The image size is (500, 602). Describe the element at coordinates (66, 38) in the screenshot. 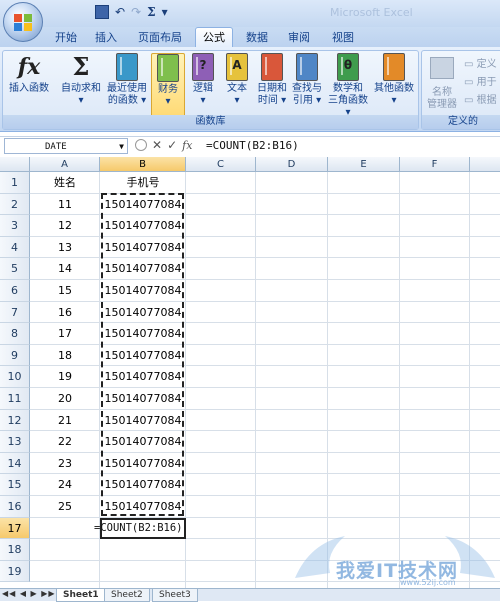

I see `tab-home: 开始` at that location.